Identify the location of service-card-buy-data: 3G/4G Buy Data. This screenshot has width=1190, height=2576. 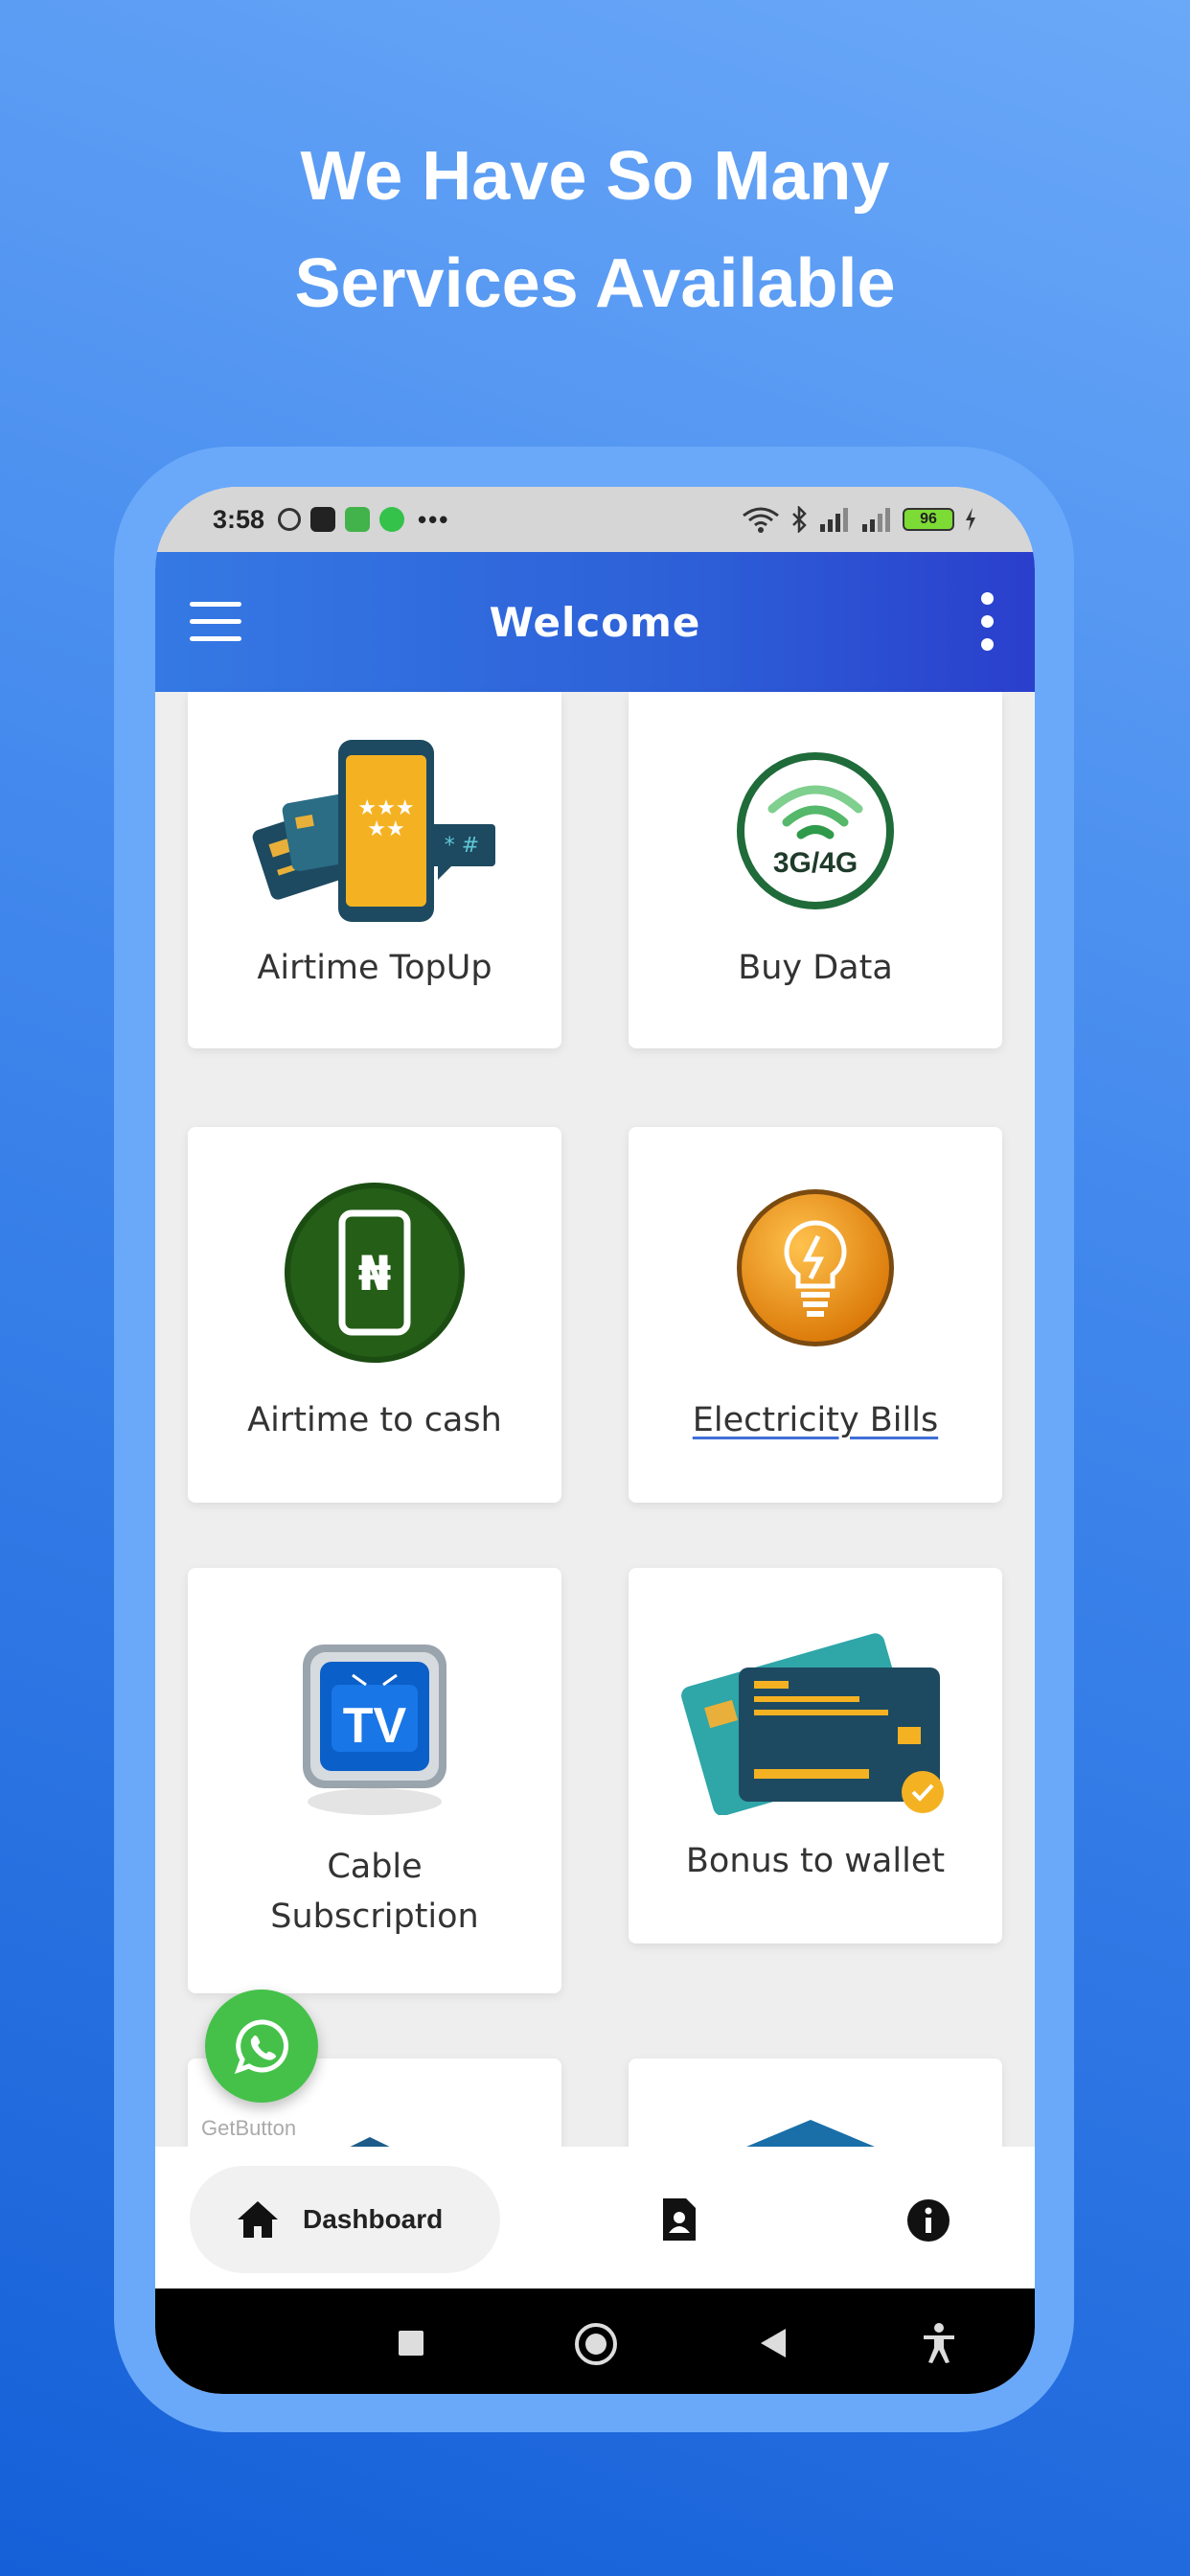
(816, 870).